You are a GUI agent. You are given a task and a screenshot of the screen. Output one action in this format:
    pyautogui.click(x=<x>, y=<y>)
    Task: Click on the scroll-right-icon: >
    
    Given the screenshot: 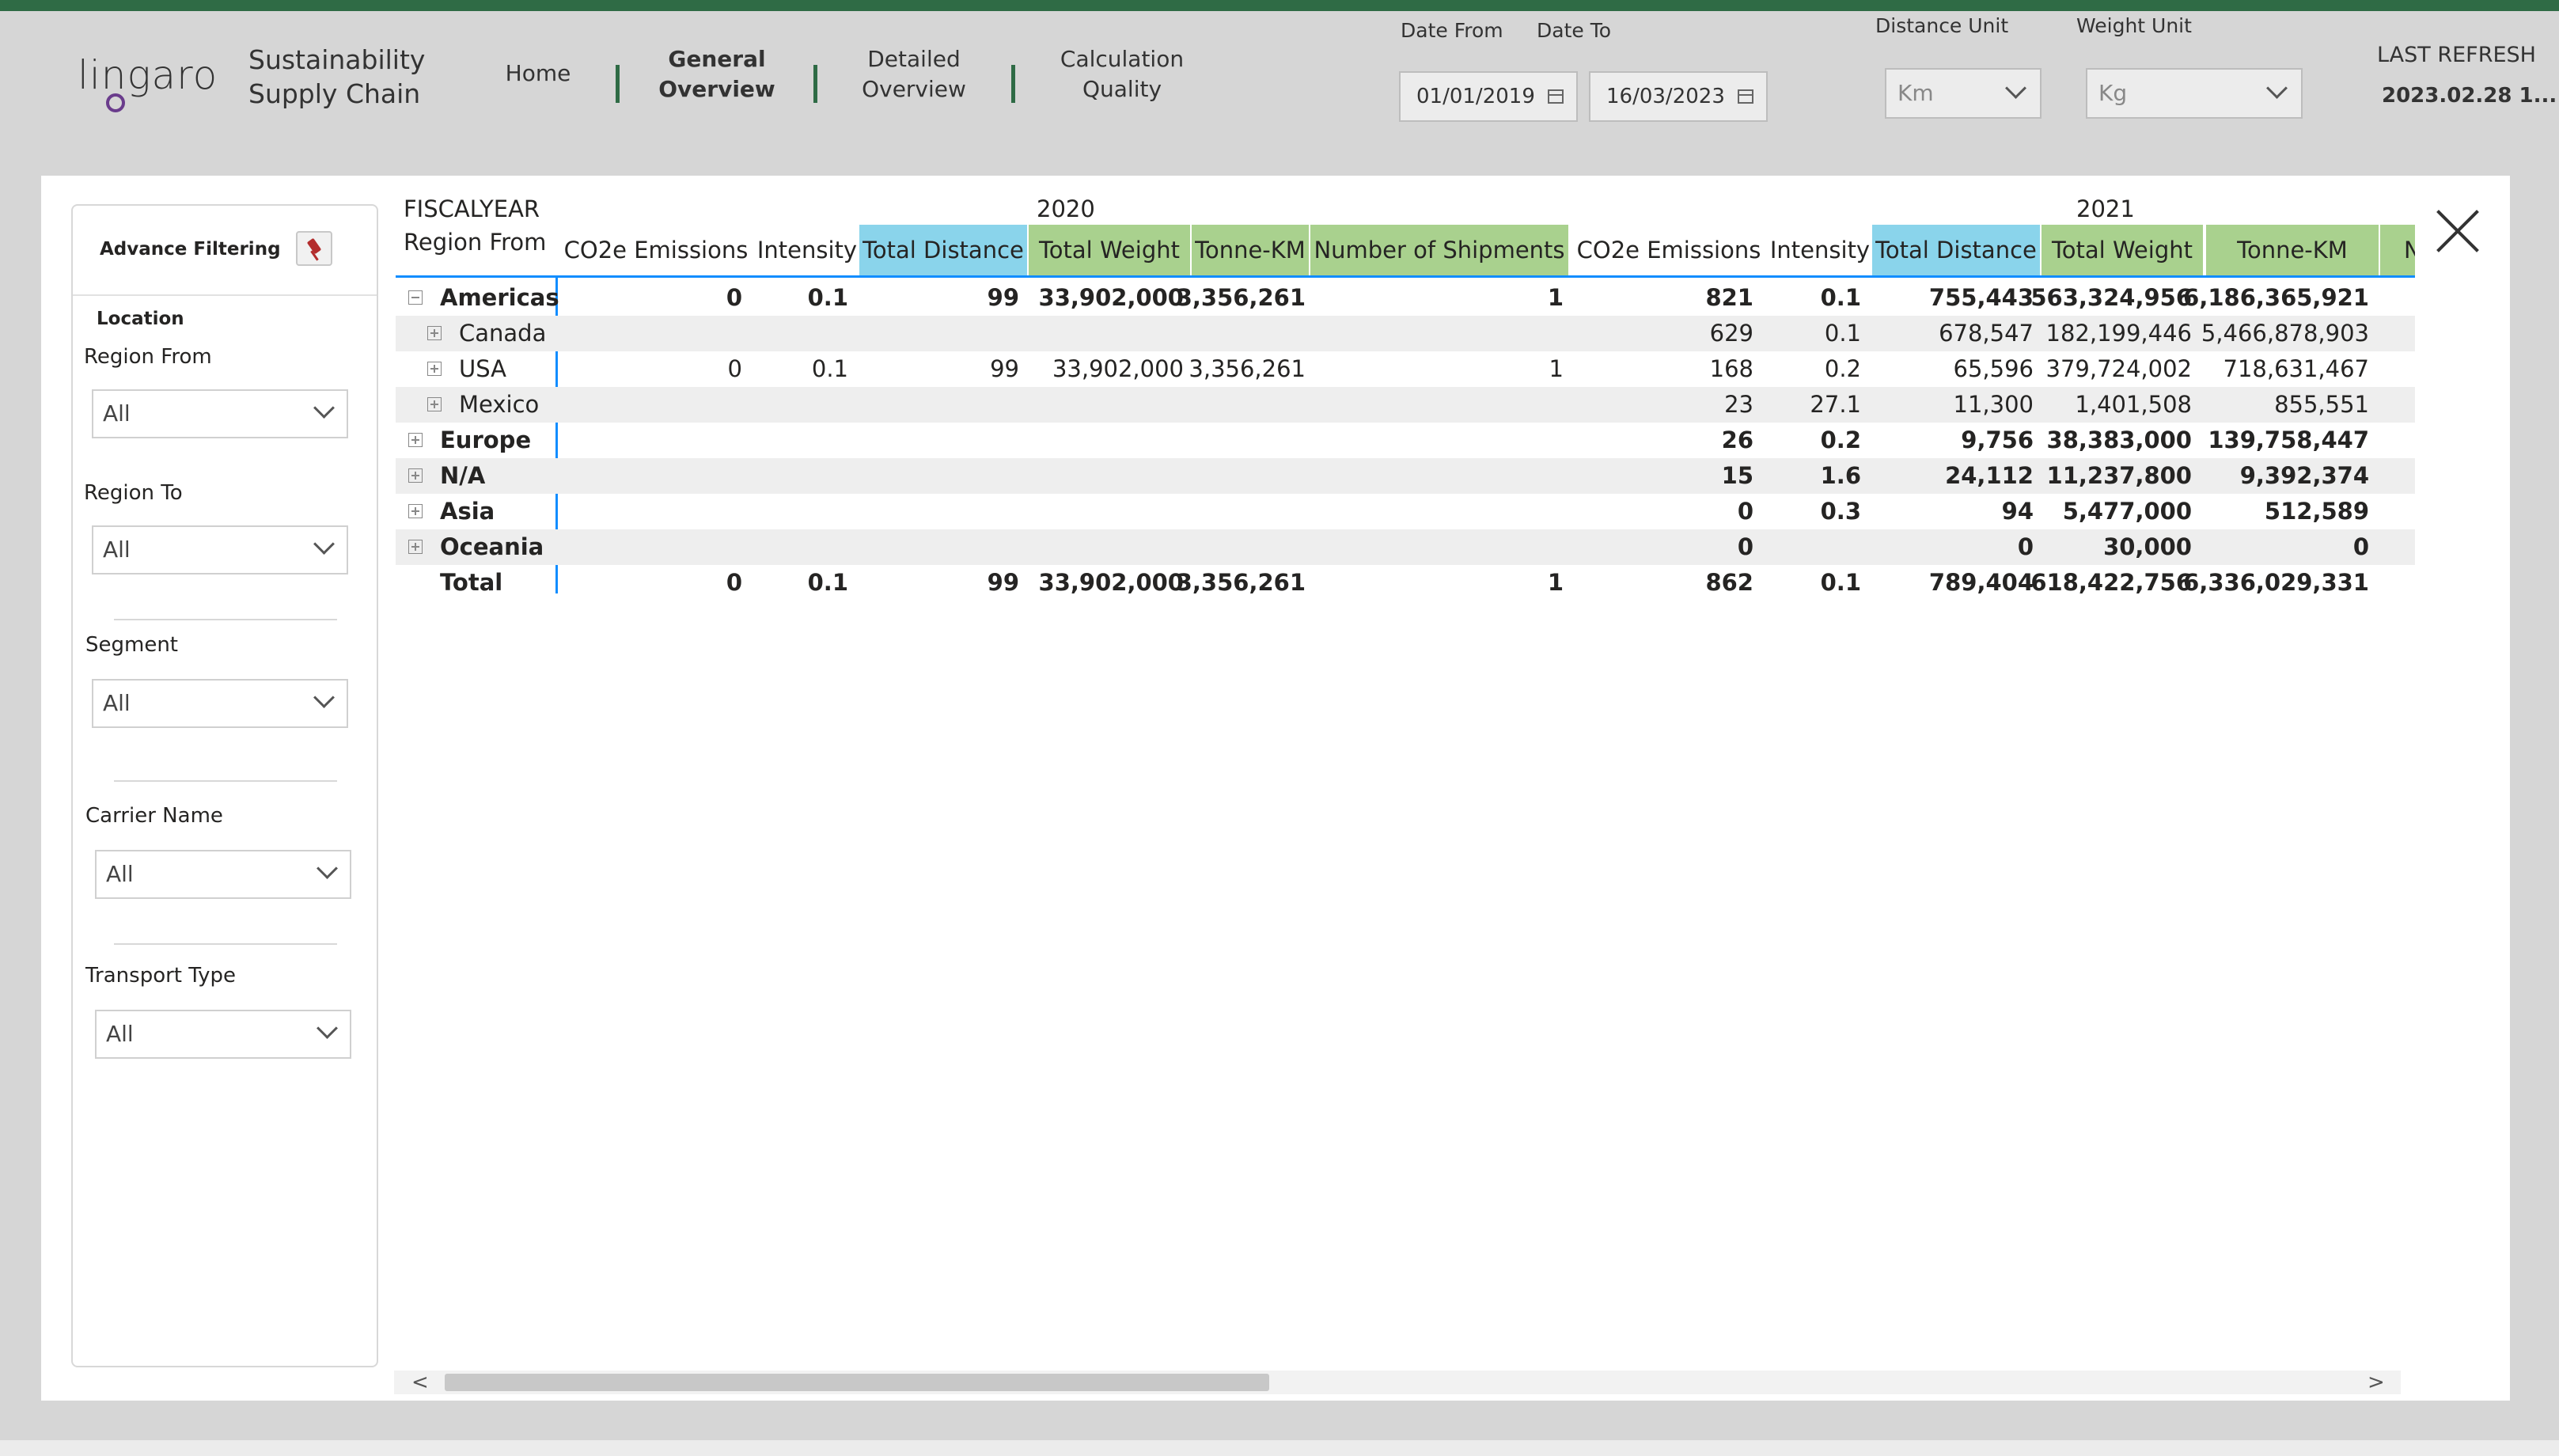 What is the action you would take?
    pyautogui.click(x=2376, y=1382)
    